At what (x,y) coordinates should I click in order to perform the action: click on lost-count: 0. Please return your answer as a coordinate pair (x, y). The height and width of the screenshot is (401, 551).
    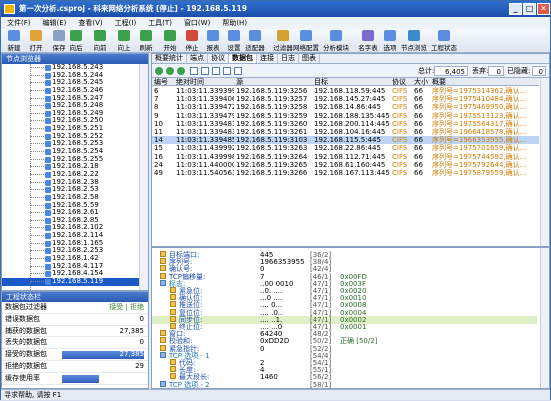
    Looking at the image, I should click on (496, 71).